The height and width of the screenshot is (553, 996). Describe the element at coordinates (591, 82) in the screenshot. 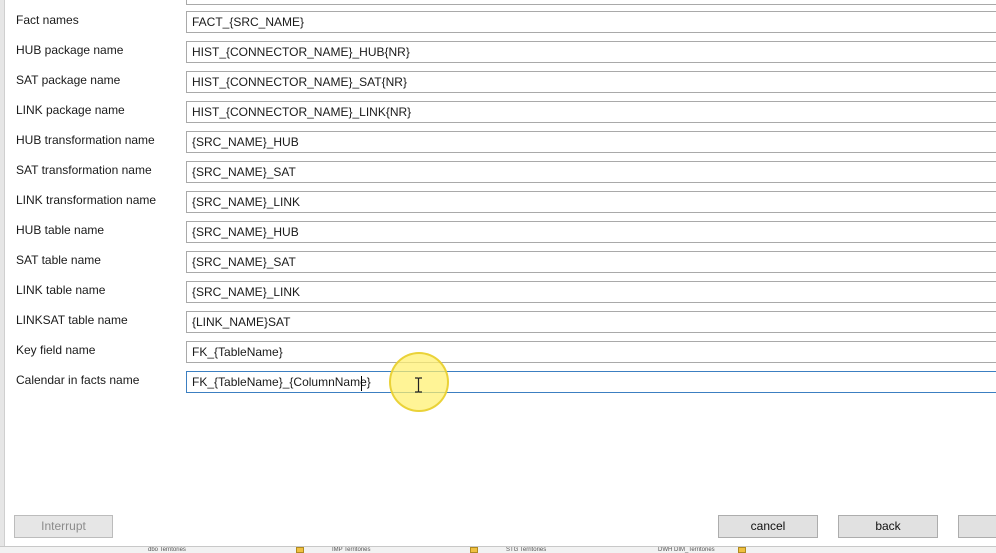

I see `sat-package-name-field` at that location.